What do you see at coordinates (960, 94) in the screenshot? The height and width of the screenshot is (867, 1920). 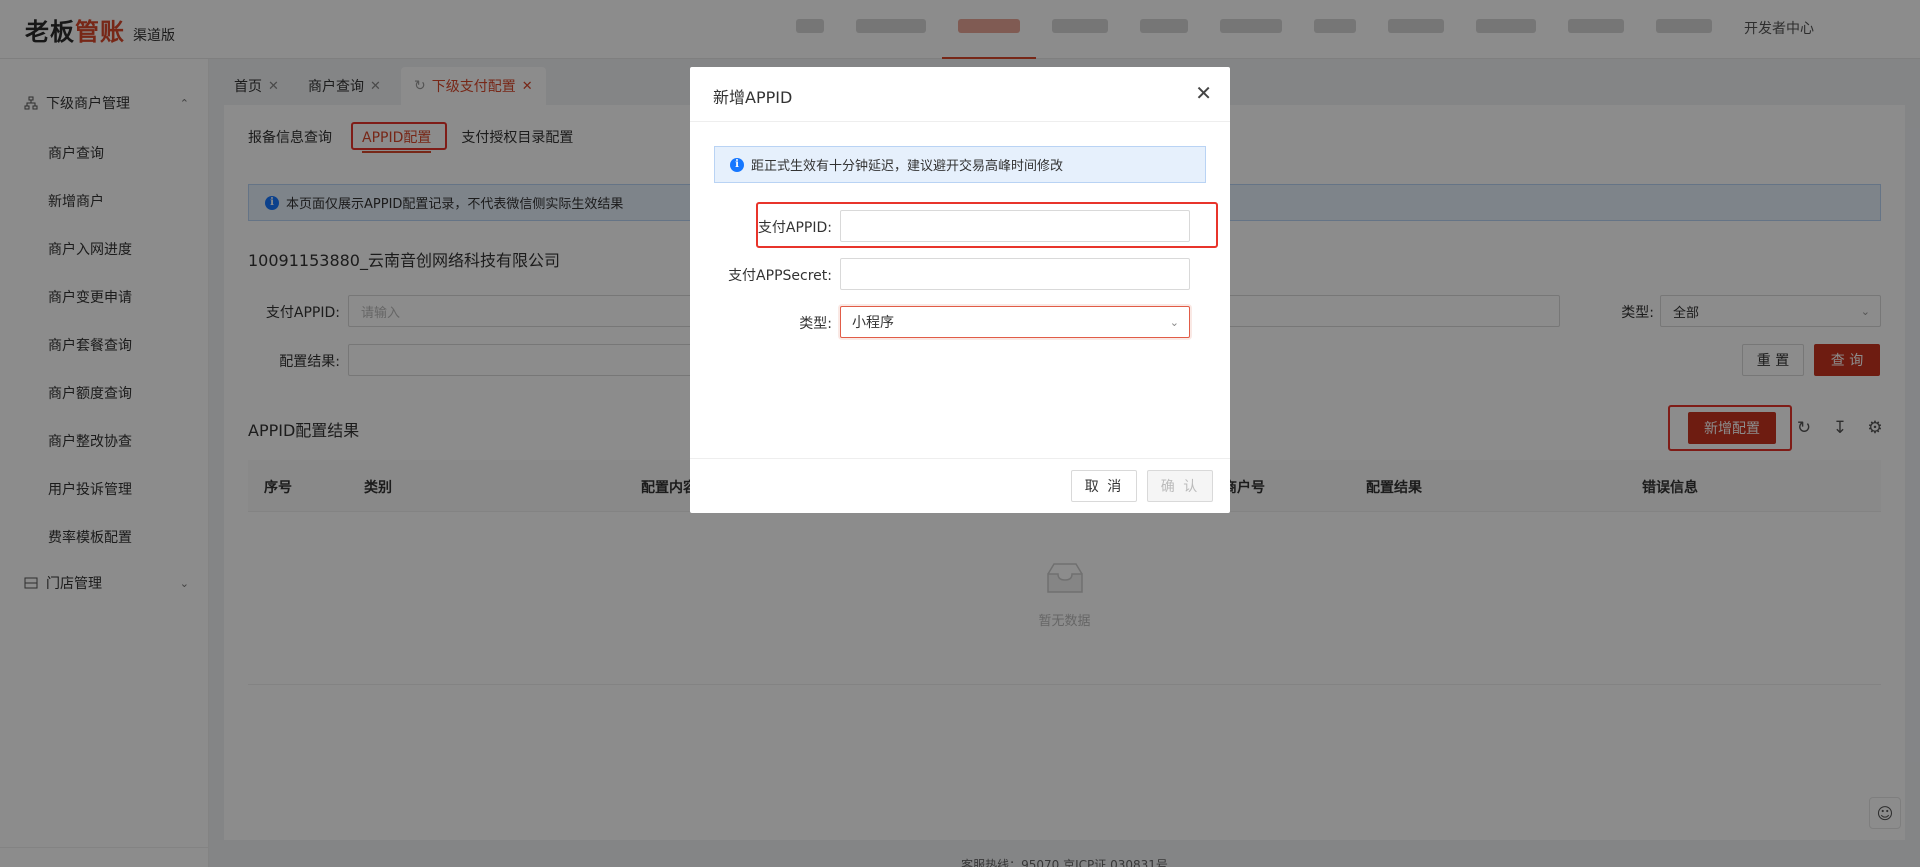 I see `modal-header: 新增APPID ✕` at bounding box center [960, 94].